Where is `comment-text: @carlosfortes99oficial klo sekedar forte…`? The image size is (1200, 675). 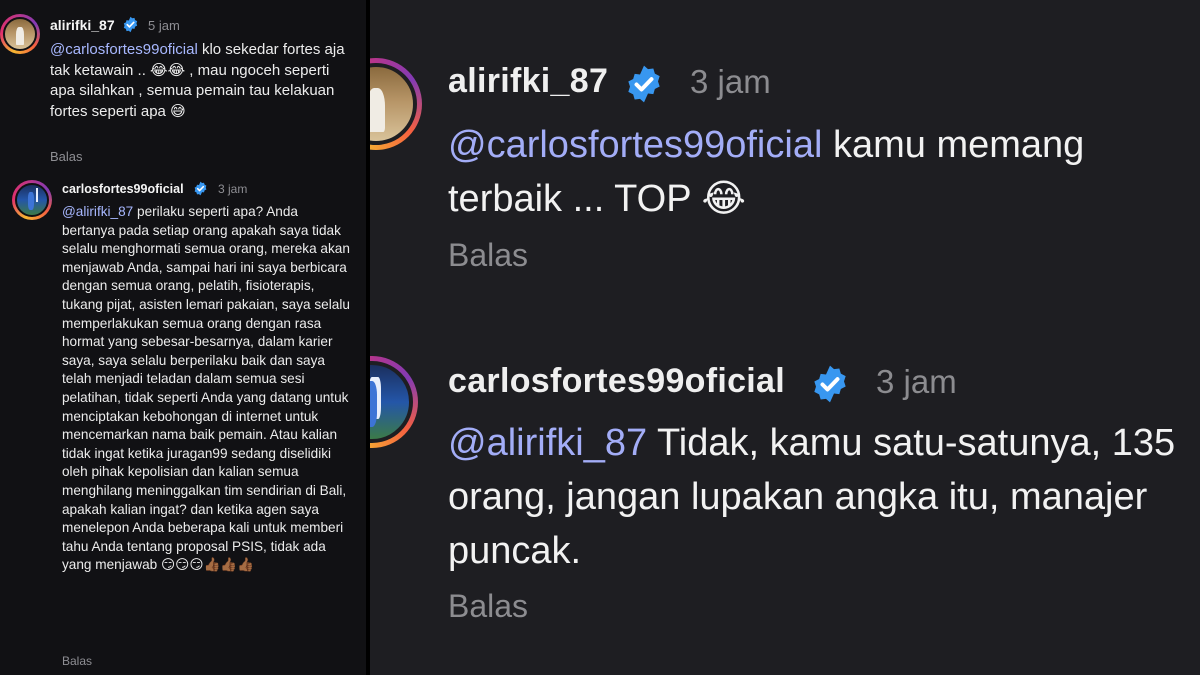 comment-text: @carlosfortes99oficial klo sekedar forte… is located at coordinates (200, 81).